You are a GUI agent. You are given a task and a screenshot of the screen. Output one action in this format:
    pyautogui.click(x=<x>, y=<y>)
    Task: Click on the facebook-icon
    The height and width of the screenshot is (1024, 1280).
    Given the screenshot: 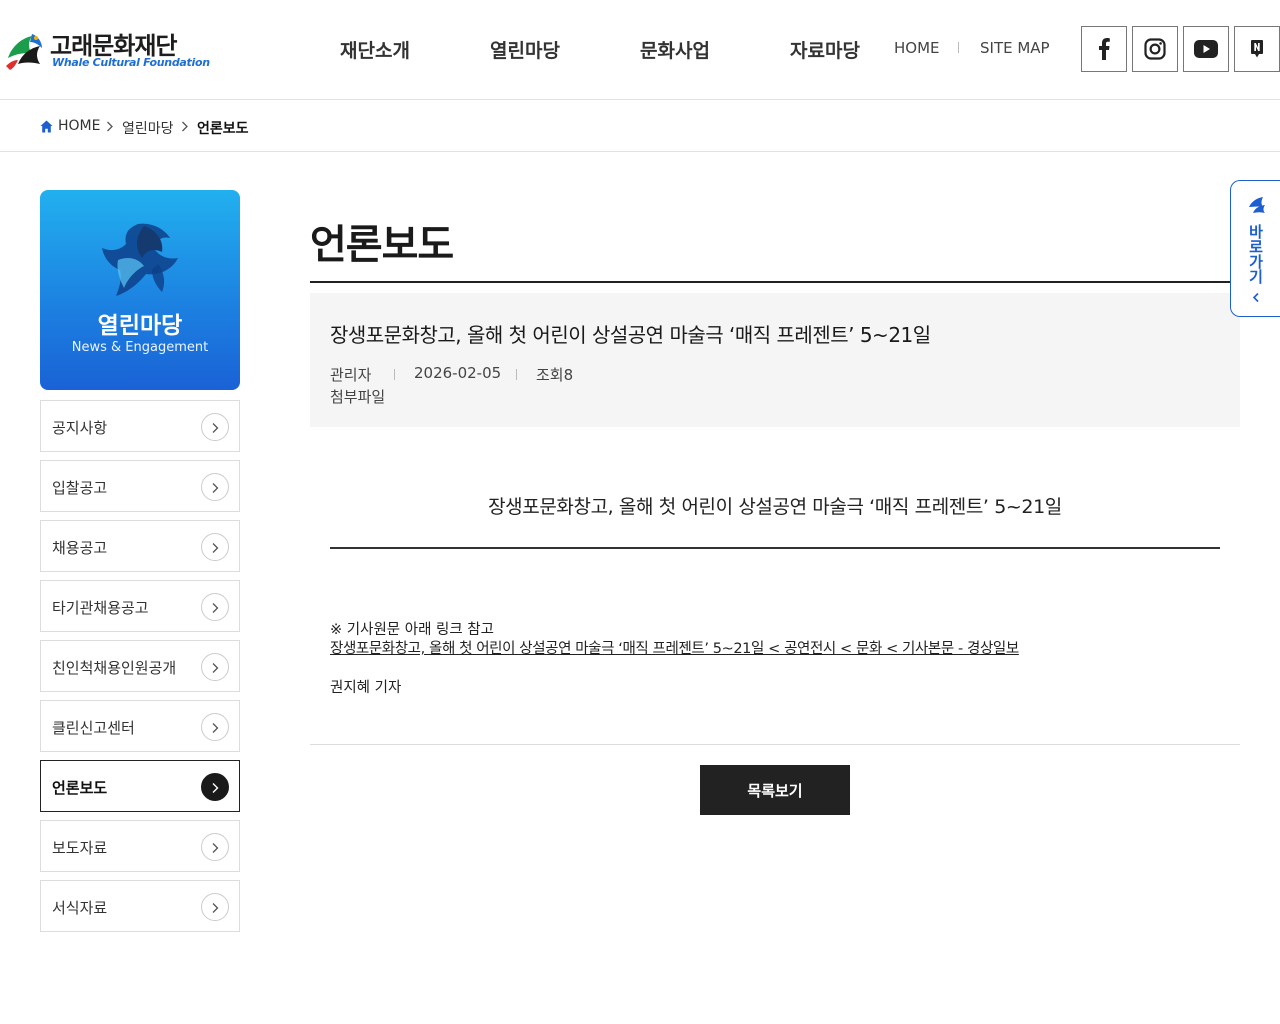 What is the action you would take?
    pyautogui.click(x=1104, y=49)
    